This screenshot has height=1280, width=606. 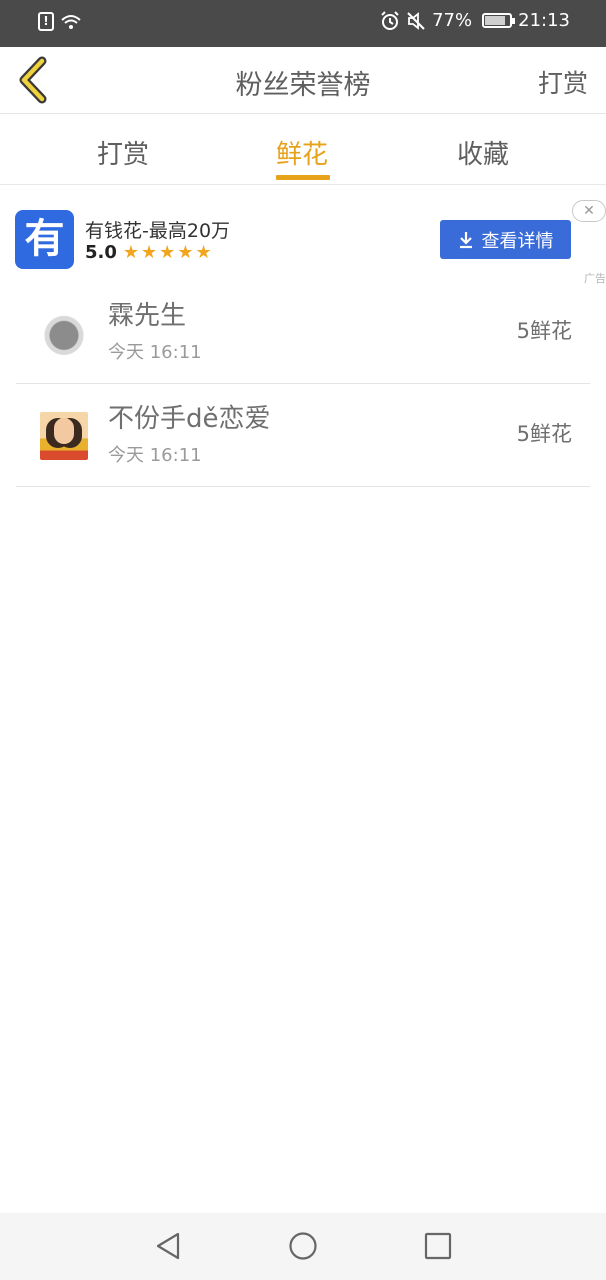 I want to click on download-icon, so click(x=465, y=239).